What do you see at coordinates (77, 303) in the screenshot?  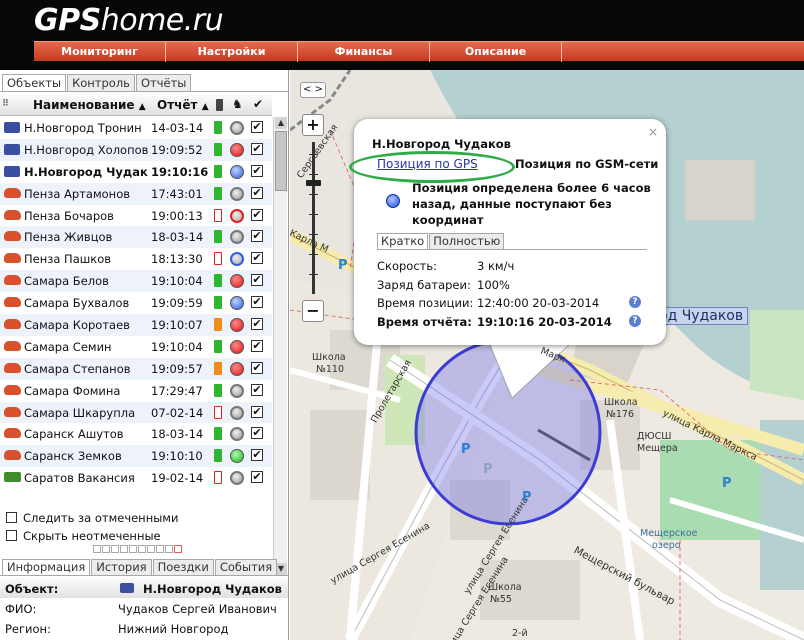 I see `row-name: Самара Бухвалов` at bounding box center [77, 303].